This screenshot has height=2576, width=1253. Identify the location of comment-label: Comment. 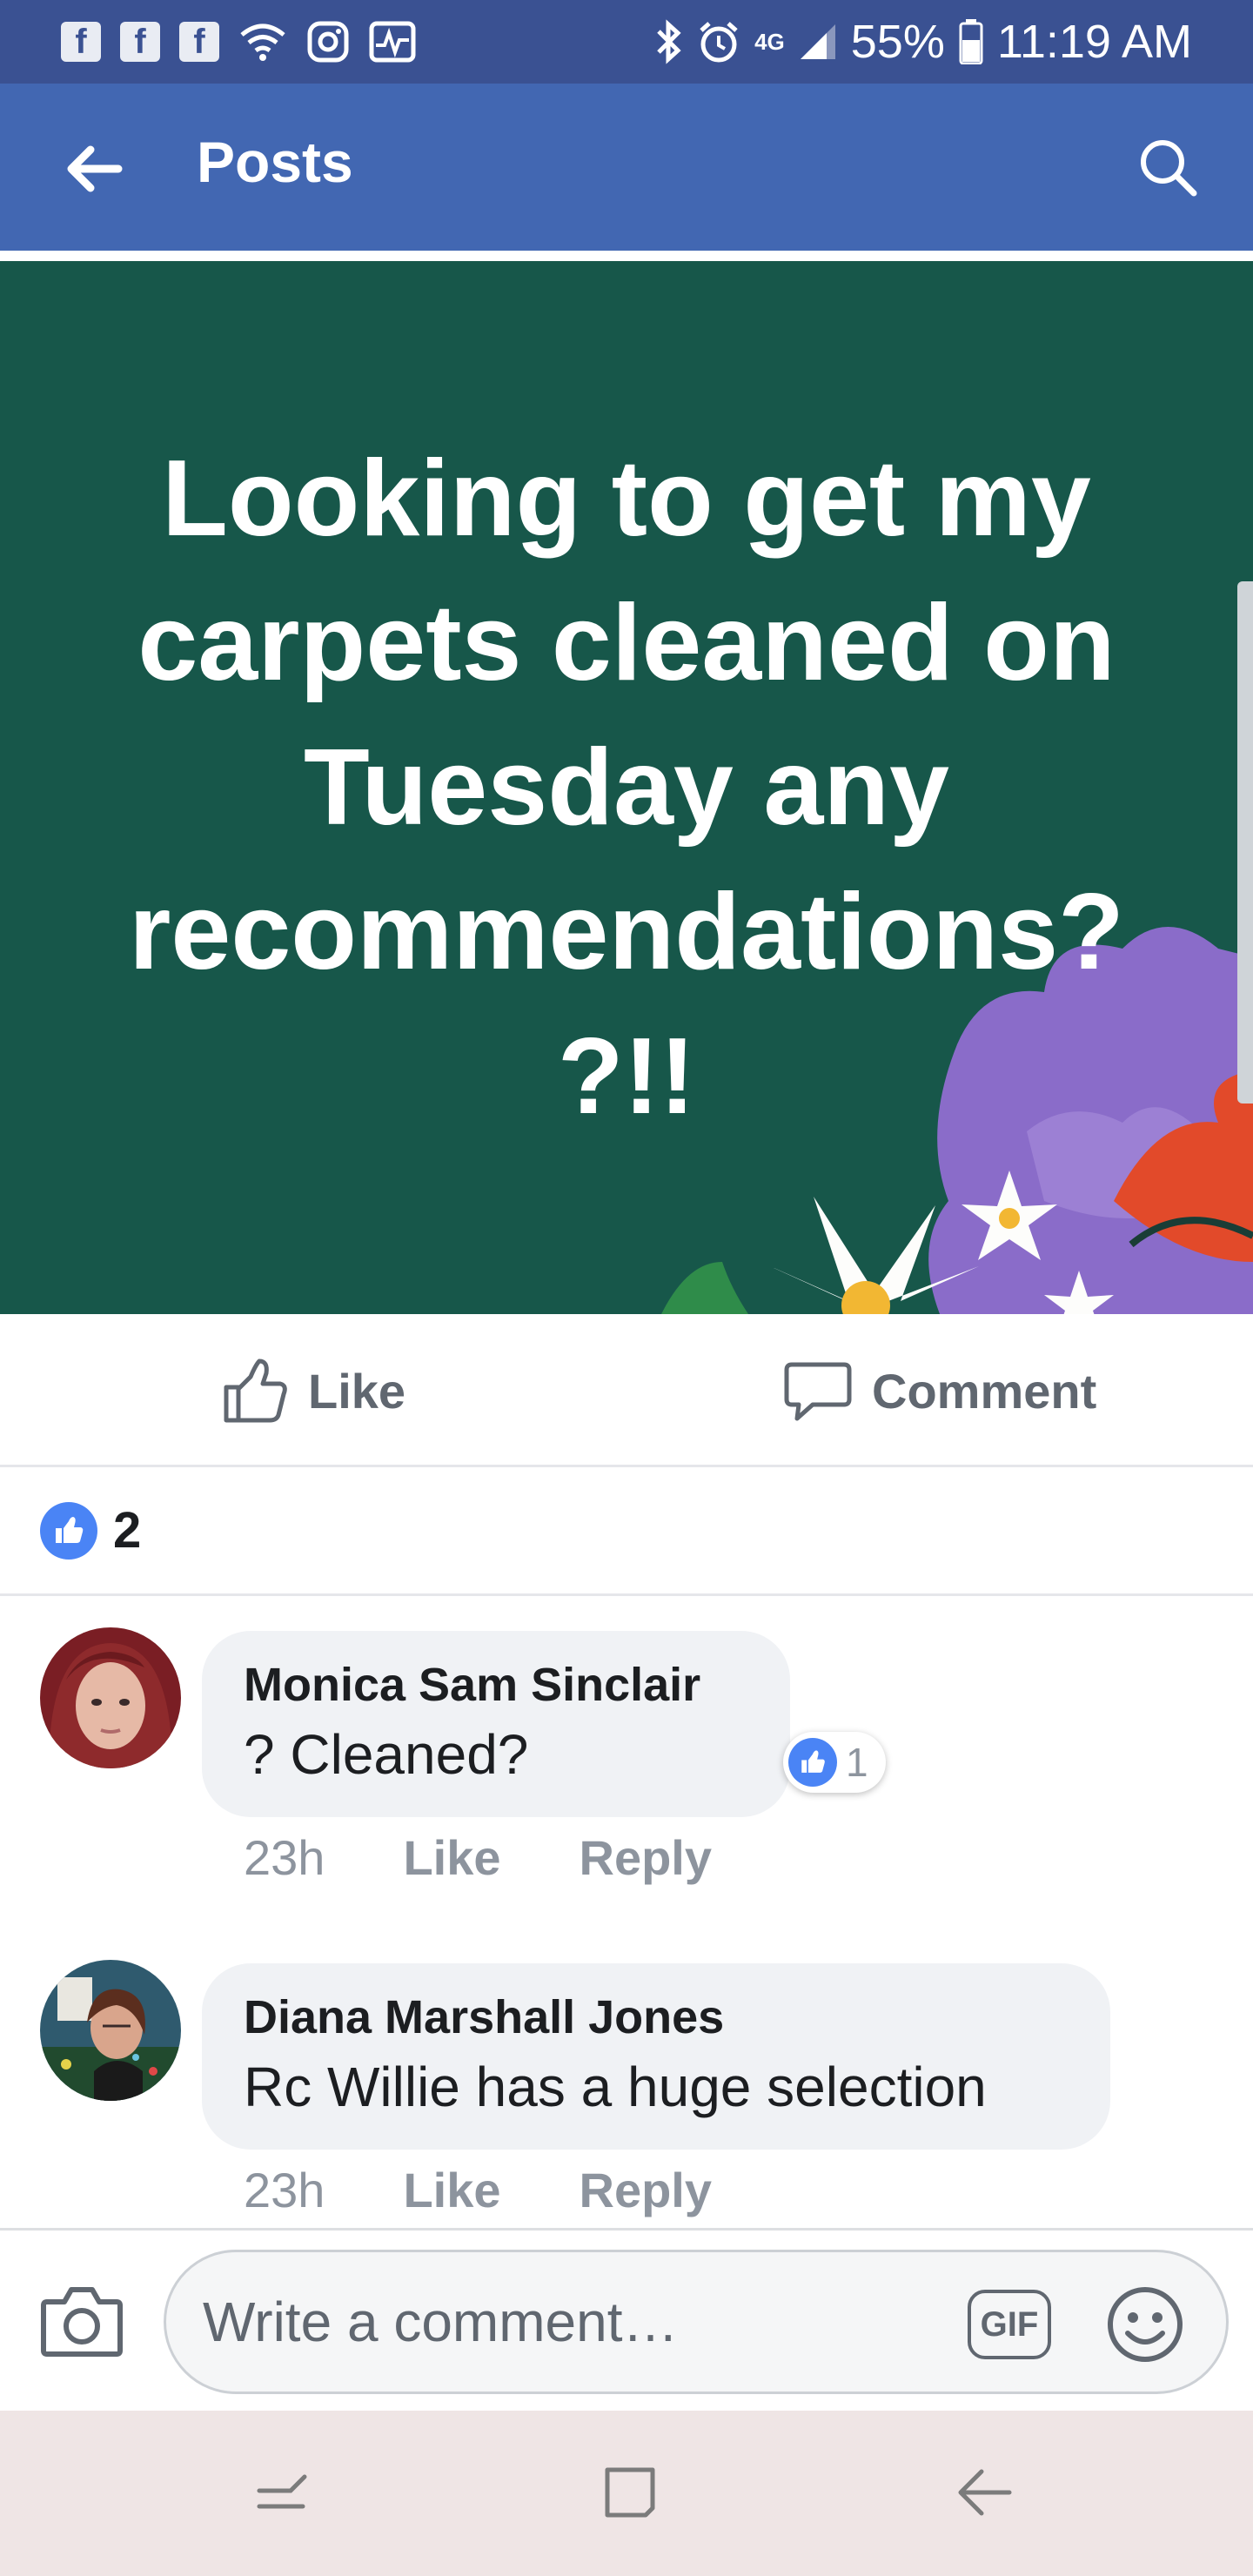
(984, 1391).